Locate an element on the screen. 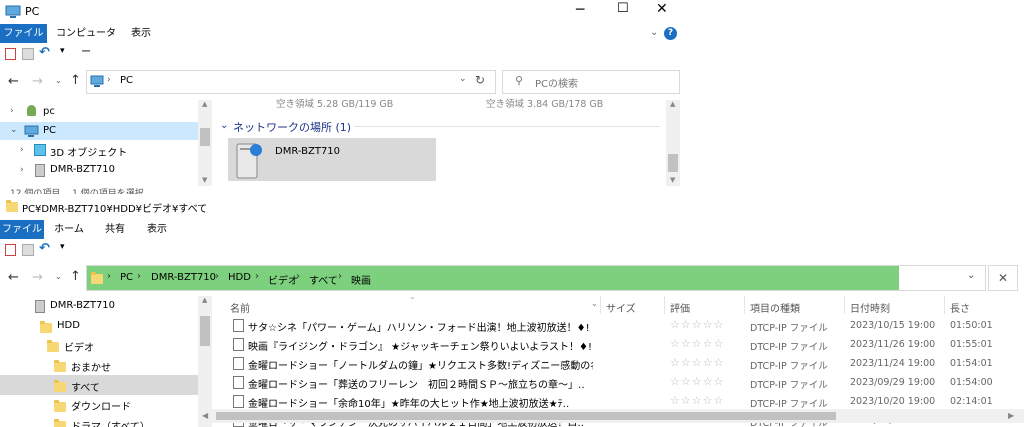 Image resolution: width=1024 pixels, height=427 pixels. h-scroll-thumb is located at coordinates (526, 416).